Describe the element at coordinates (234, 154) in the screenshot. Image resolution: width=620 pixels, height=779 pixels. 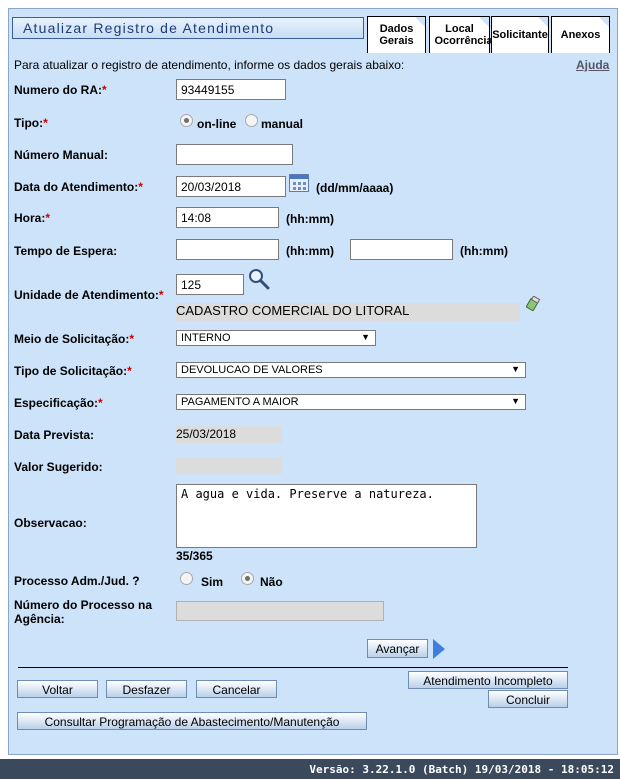
I see `numero-manual-input` at that location.